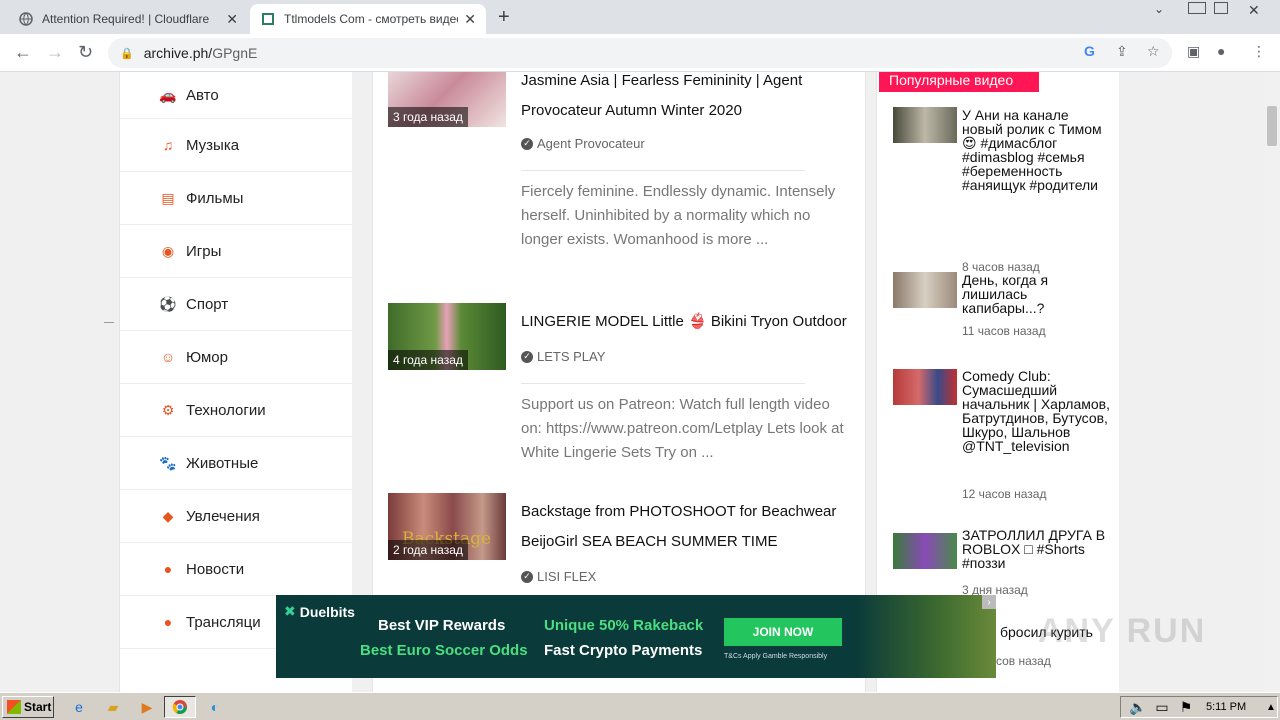 The width and height of the screenshot is (1280, 720). I want to click on google-icon: G, so click(1089, 51).